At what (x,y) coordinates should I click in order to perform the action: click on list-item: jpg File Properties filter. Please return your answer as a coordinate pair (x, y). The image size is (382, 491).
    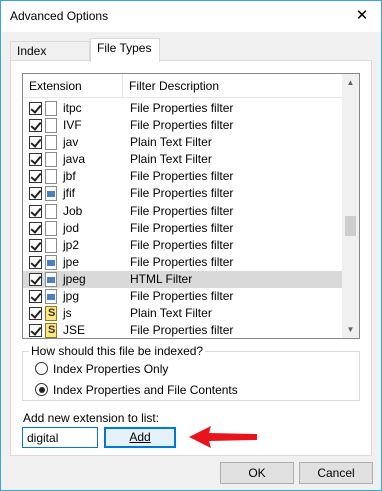
    Looking at the image, I should click on (183, 296).